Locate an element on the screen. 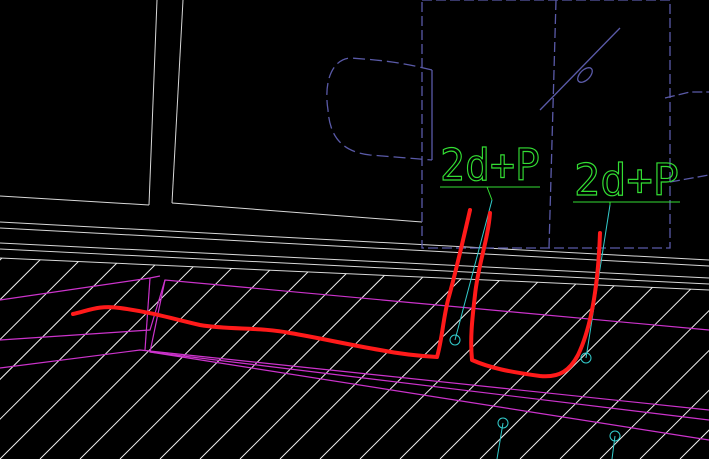 This screenshot has height=459, width=709. leader-lines is located at coordinates (535, 329).